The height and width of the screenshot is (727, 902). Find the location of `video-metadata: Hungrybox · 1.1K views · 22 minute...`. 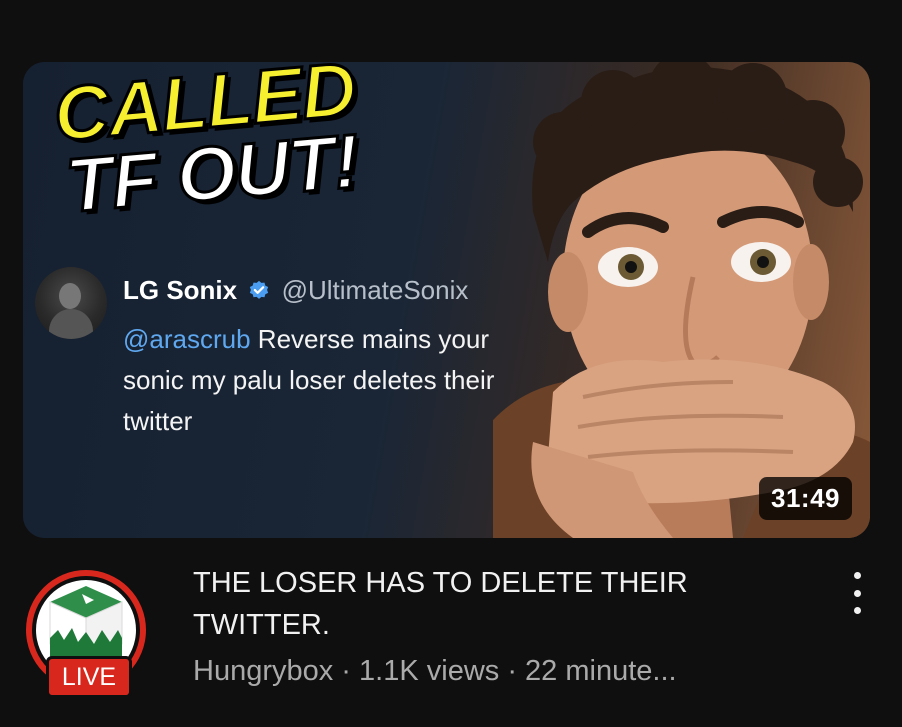

video-metadata: Hungrybox · 1.1K views · 22 minute... is located at coordinates (503, 671).